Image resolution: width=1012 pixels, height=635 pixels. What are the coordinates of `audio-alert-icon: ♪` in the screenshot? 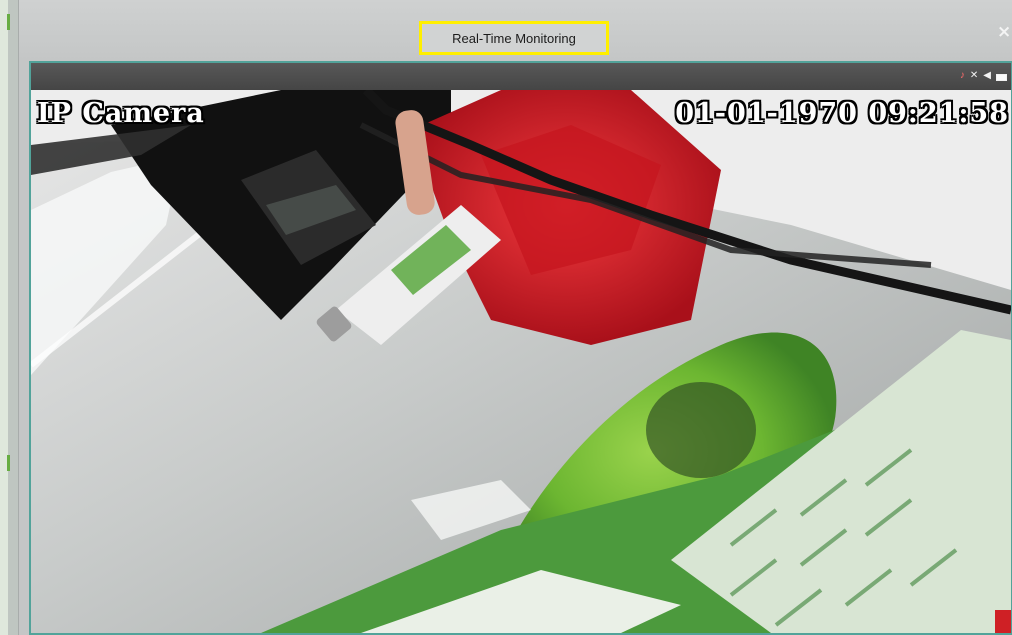 It's located at (962, 76).